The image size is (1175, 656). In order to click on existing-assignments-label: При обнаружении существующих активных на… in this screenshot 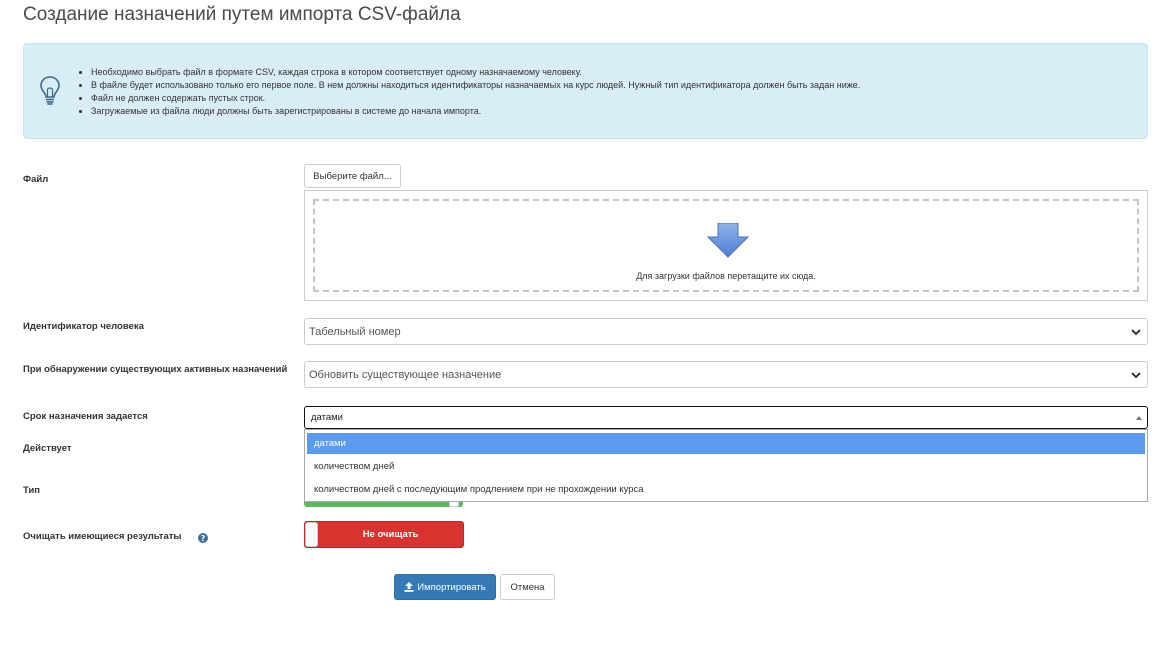, I will do `click(155, 369)`.